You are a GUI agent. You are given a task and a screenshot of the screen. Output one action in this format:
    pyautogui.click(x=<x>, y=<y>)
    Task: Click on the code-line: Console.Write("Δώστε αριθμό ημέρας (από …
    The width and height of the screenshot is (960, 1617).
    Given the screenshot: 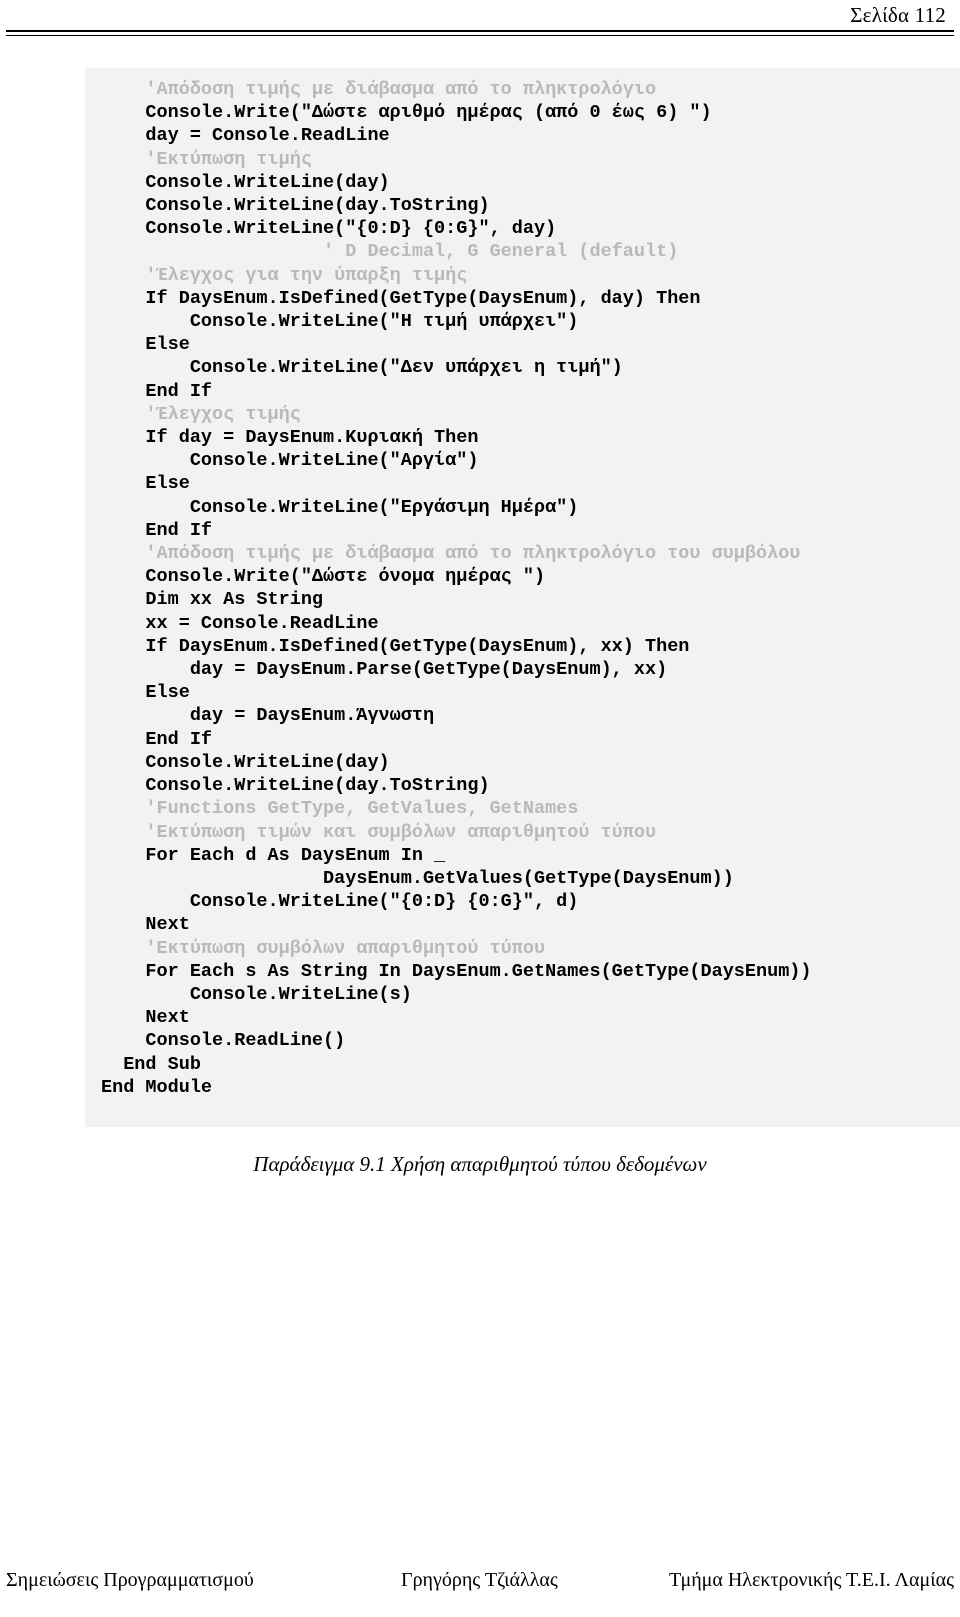 What is the action you would take?
    pyautogui.click(x=406, y=113)
    